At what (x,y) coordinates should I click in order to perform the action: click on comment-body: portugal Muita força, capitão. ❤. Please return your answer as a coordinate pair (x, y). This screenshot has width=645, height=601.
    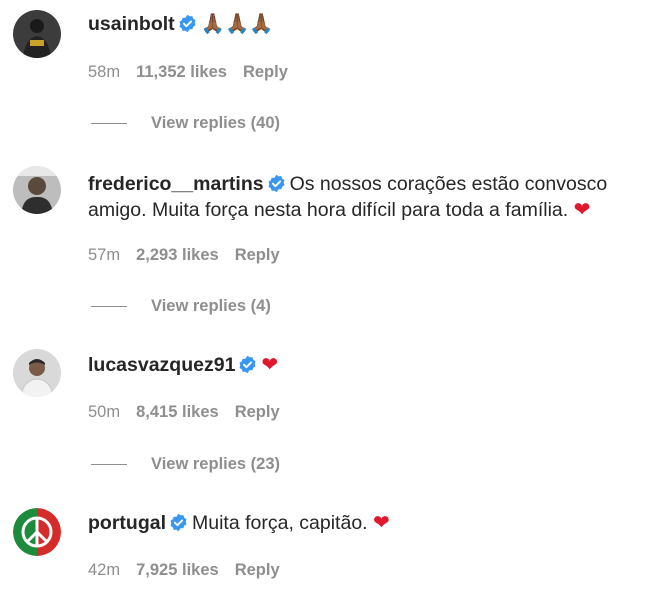
    Looking at the image, I should click on (356, 523).